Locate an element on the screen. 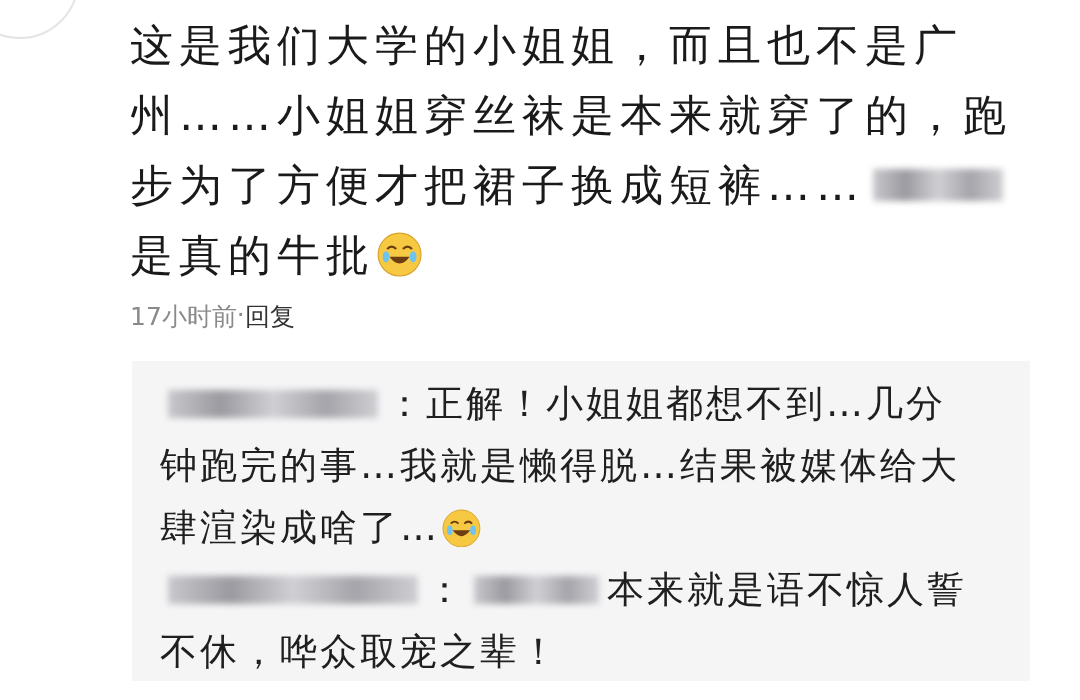 The width and height of the screenshot is (1080, 700). comment-text: ： is located at coordinates (446, 590).